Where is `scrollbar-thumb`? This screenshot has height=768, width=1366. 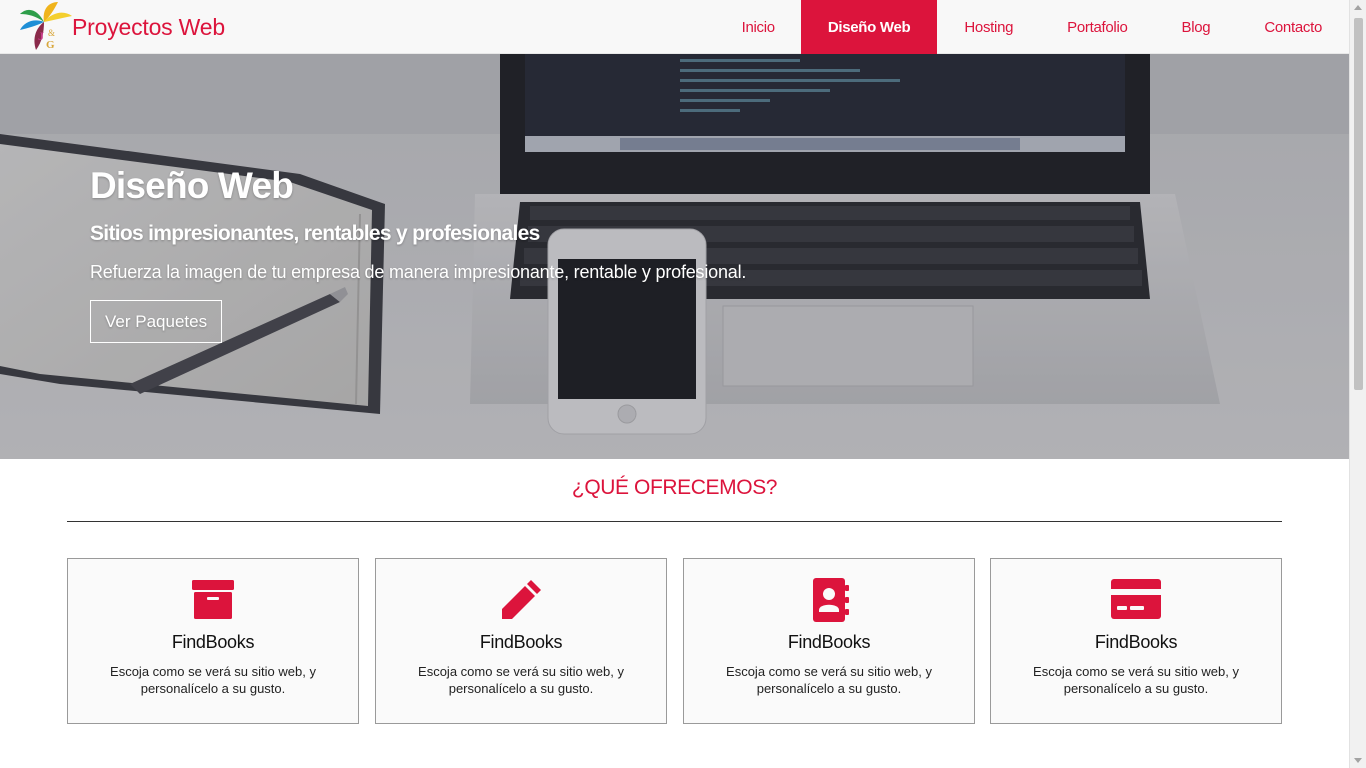 scrollbar-thumb is located at coordinates (1358, 204).